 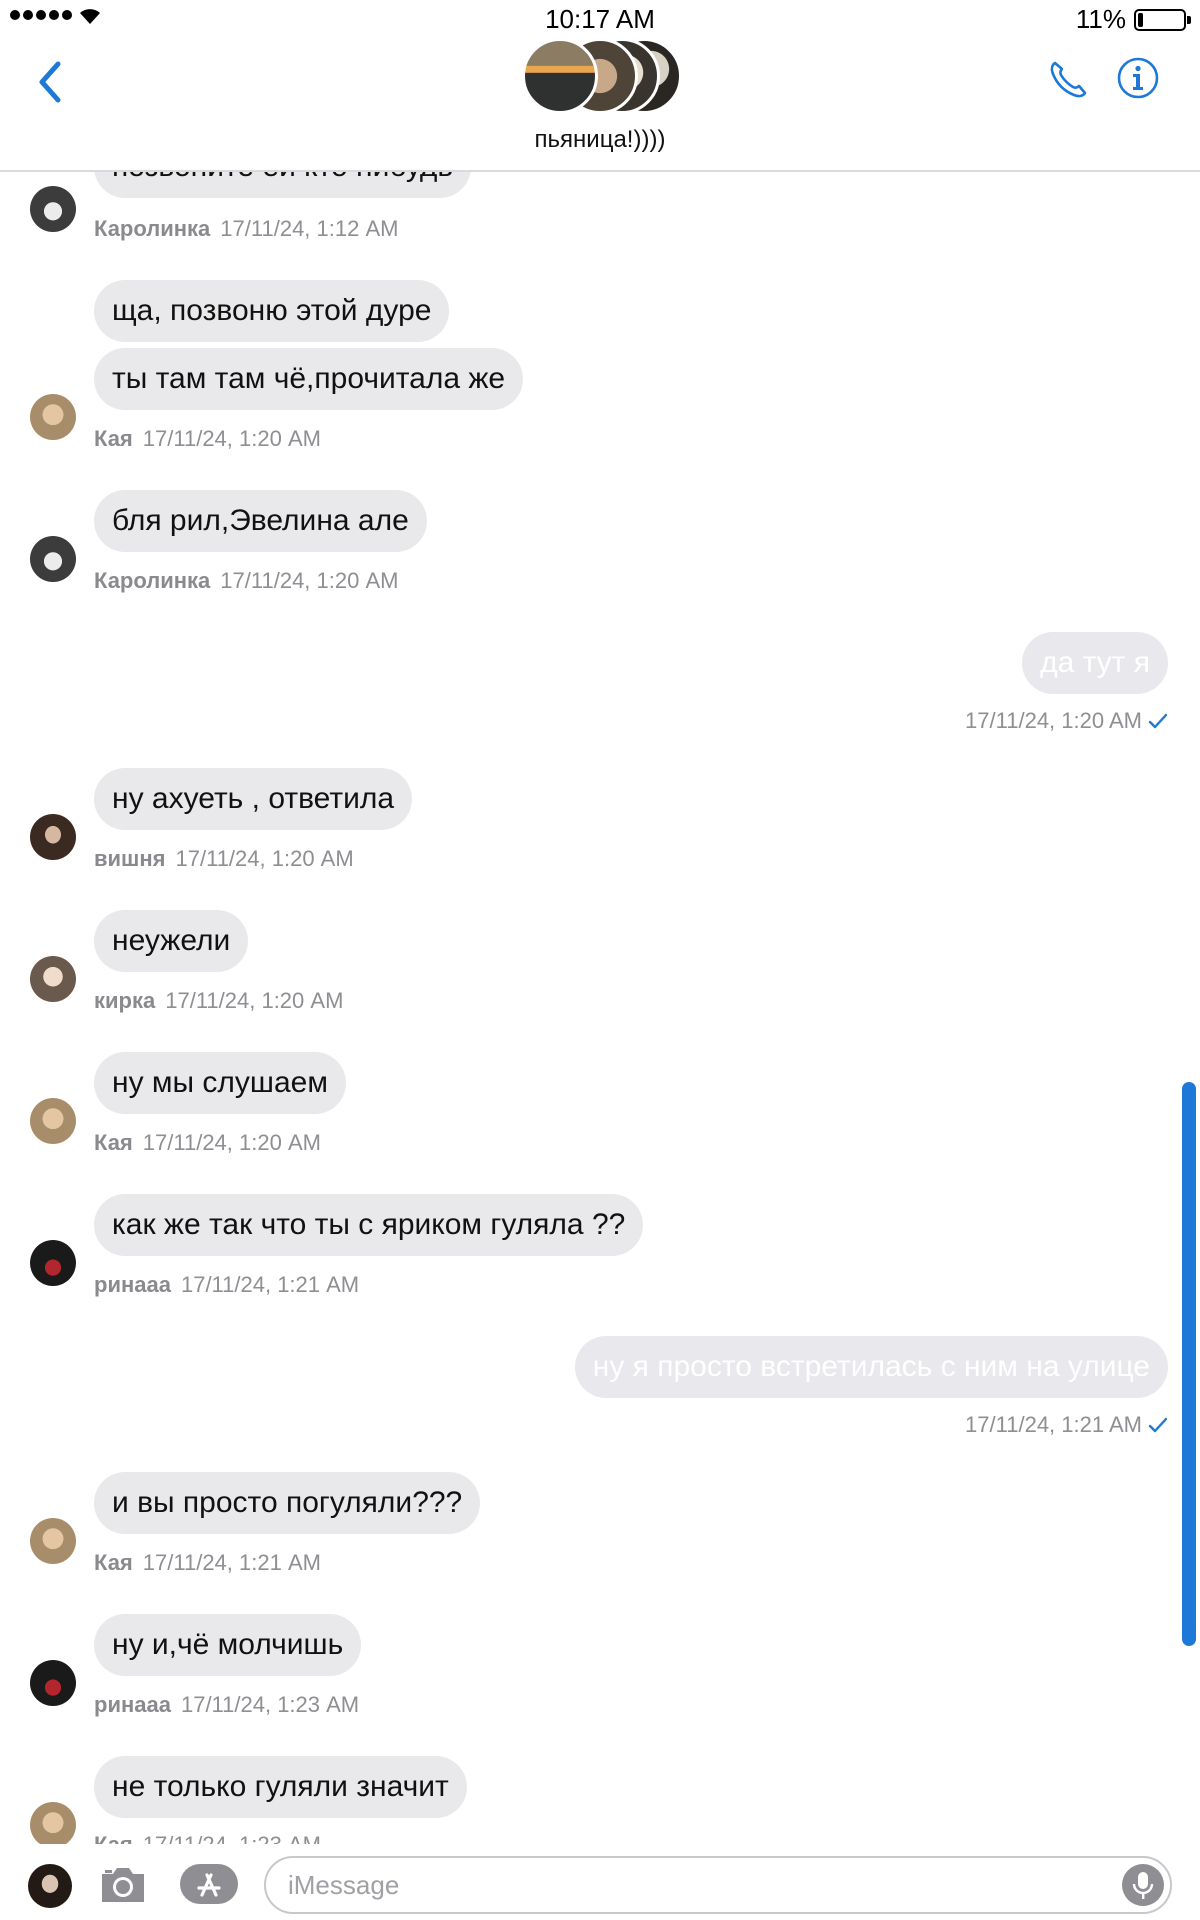 I want to click on scroll-indicator, so click(x=1189, y=1364).